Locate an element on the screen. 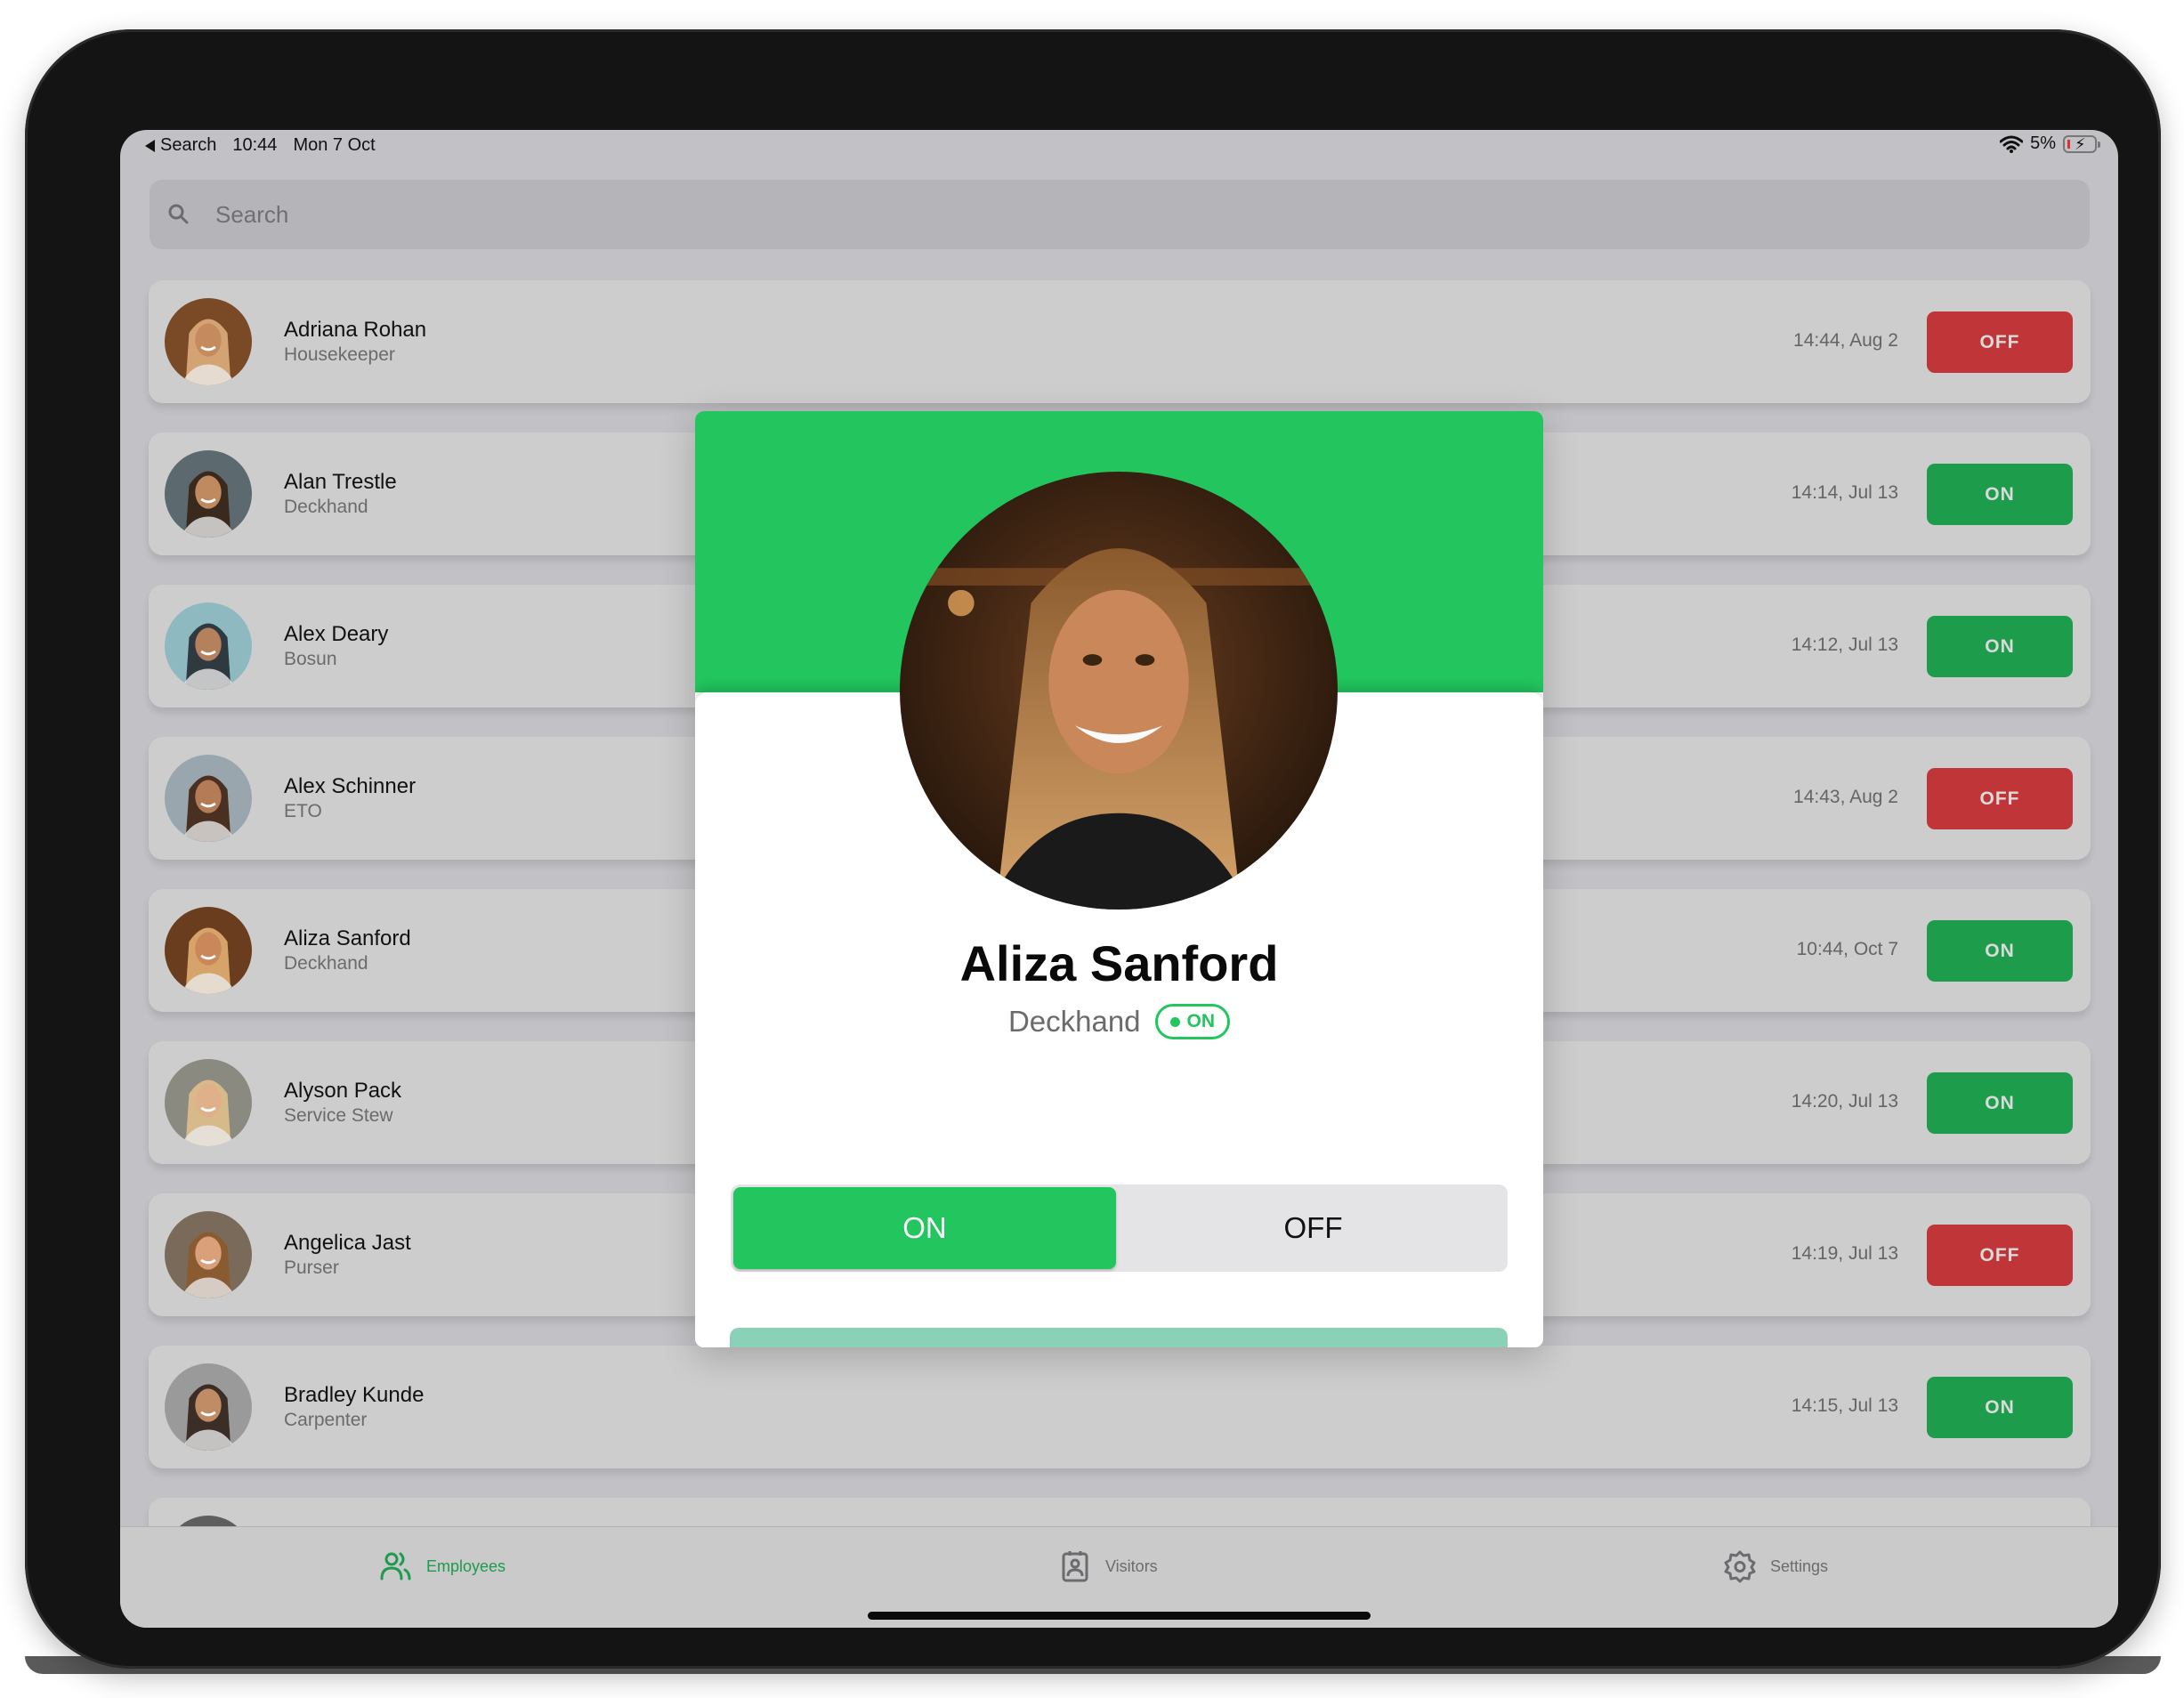 The height and width of the screenshot is (1698, 2184). last-updated-timestamp: 14:44, Aug 2 is located at coordinates (1845, 340).